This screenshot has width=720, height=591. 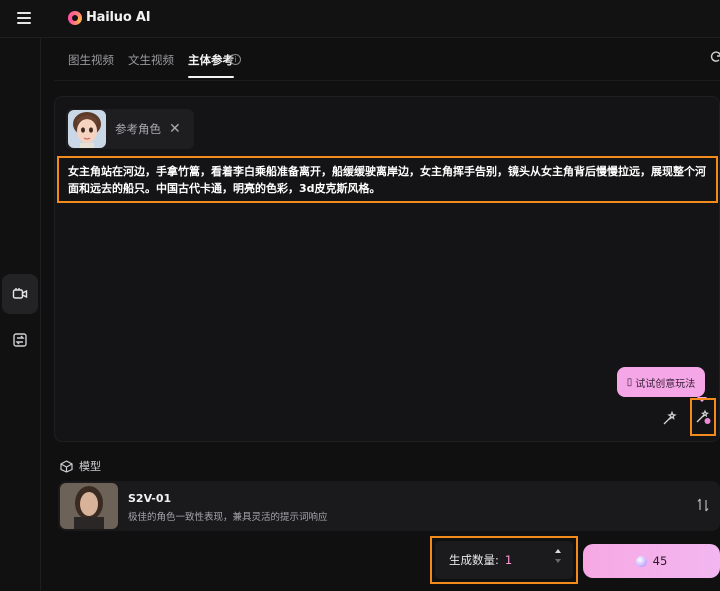 I want to click on menu-icon, so click(x=24, y=18).